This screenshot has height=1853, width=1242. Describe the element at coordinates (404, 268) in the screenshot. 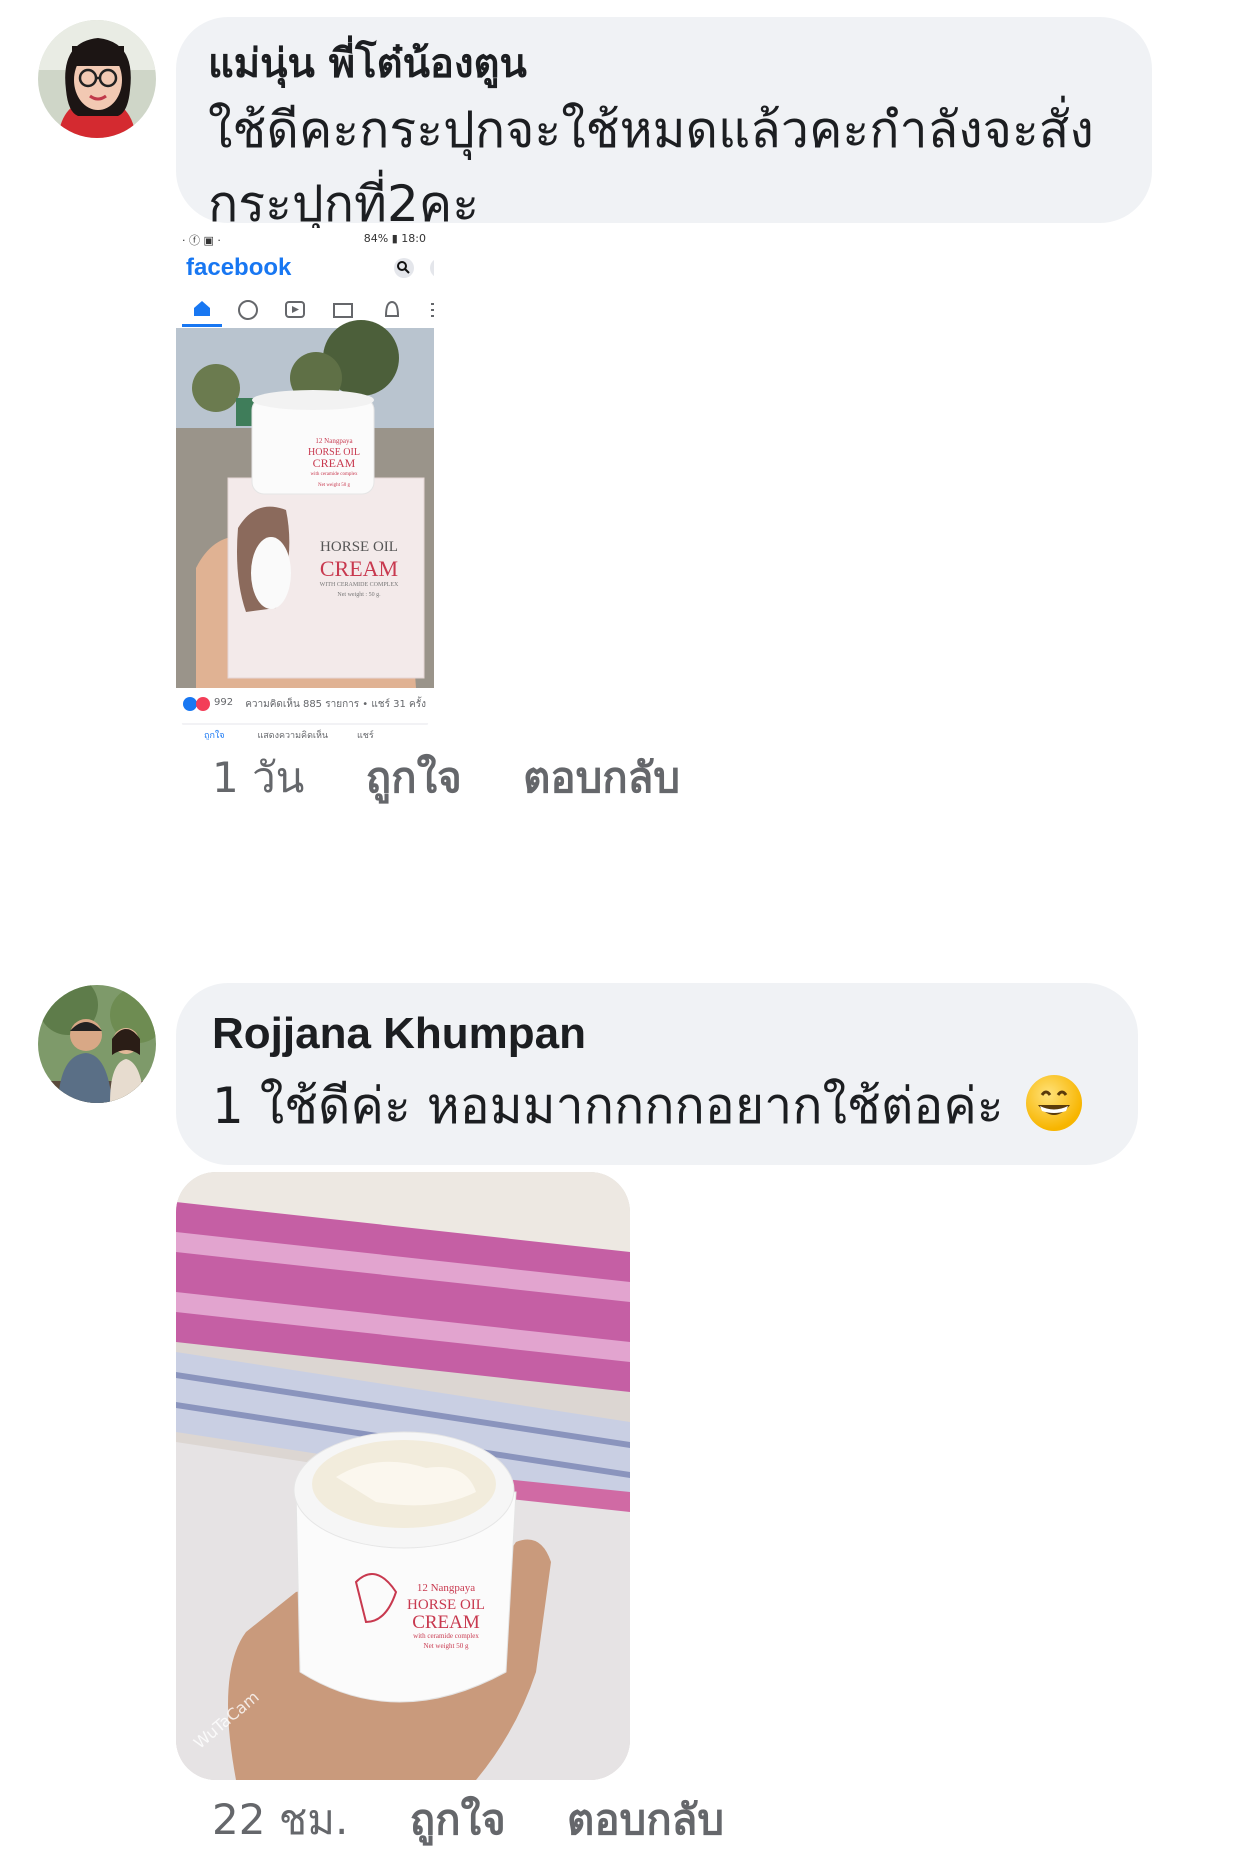

I see `search-icon` at that location.